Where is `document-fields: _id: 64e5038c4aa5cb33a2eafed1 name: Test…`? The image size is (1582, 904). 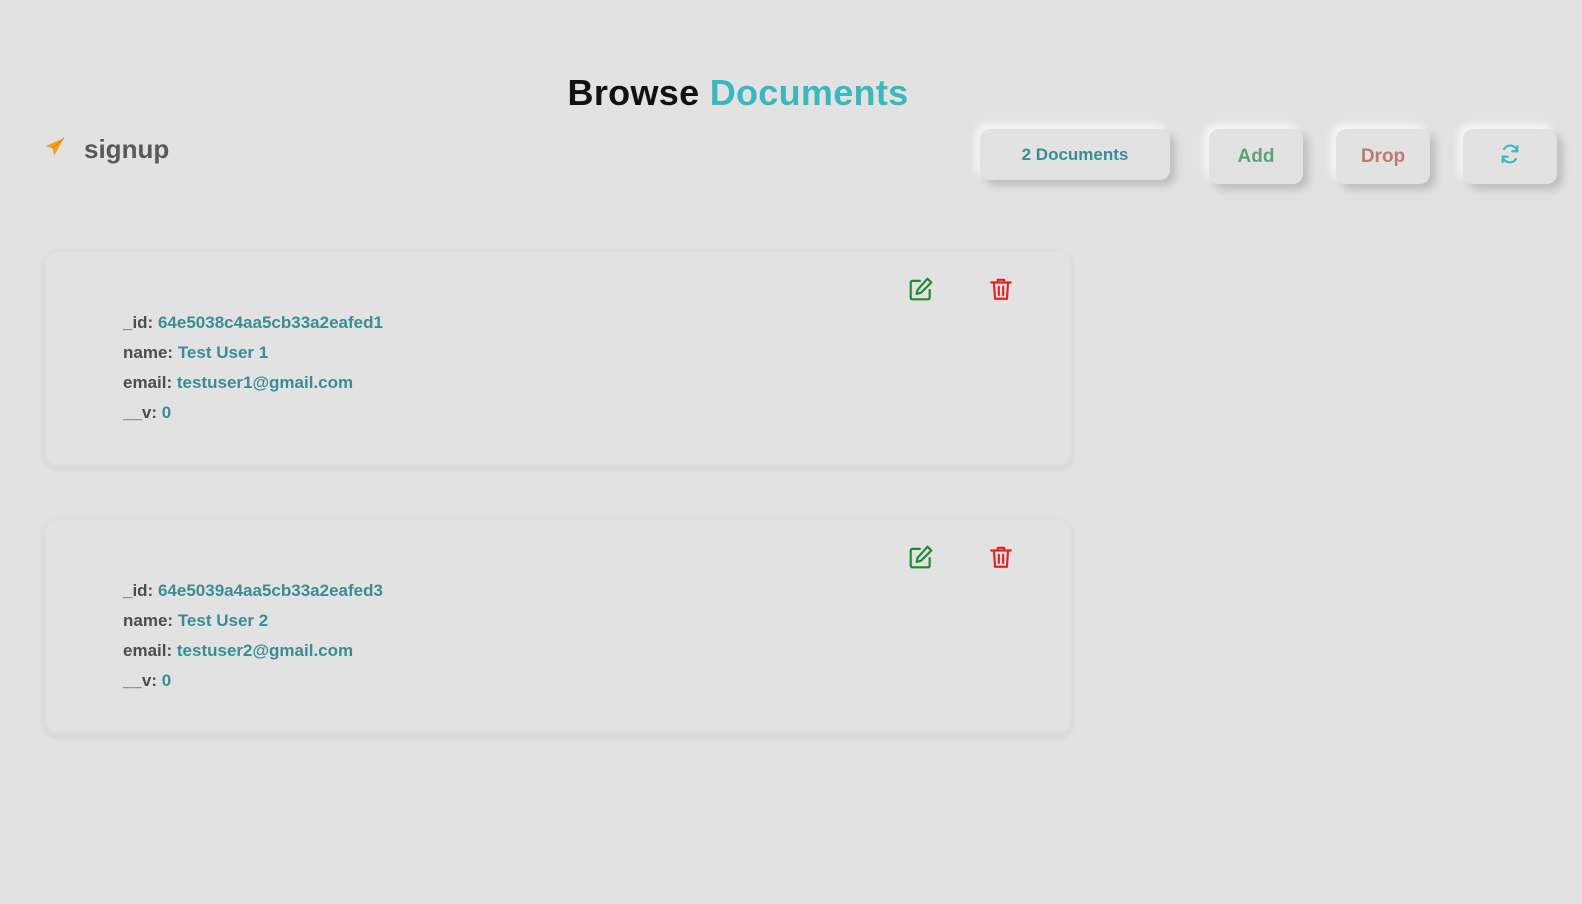 document-fields: _id: 64e5038c4aa5cb33a2eafed1 name: Test… is located at coordinates (253, 368).